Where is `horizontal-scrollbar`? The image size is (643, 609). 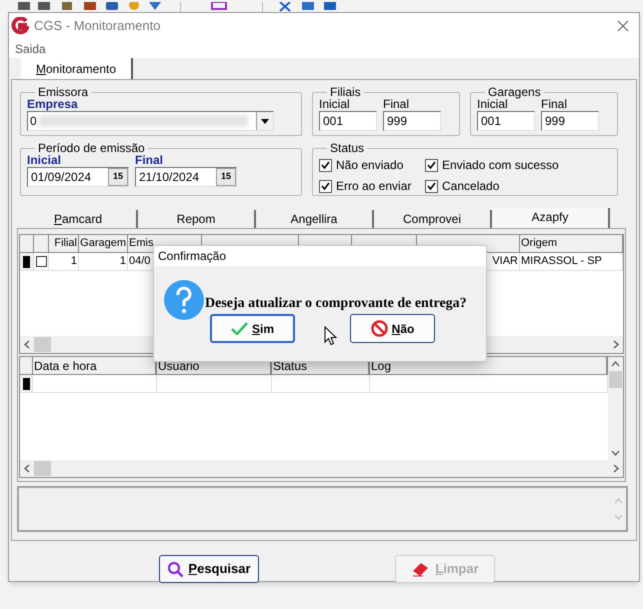
horizontal-scrollbar is located at coordinates (321, 468).